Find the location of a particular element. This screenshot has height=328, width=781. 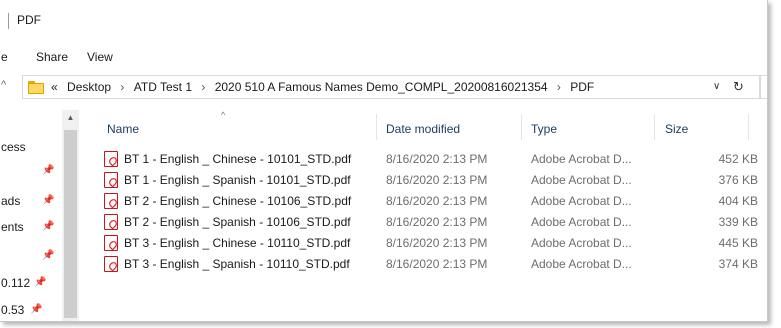

column-header-name: Name is located at coordinates (123, 129).